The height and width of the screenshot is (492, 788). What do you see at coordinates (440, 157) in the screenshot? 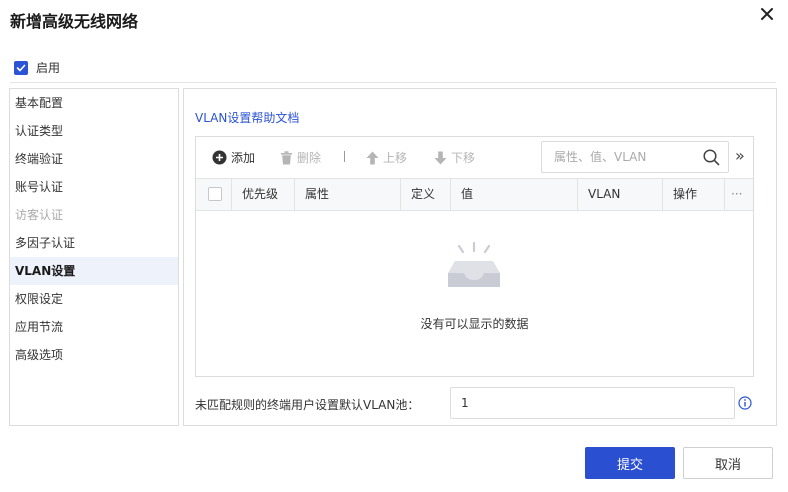
I see `arrow-down-icon` at bounding box center [440, 157].